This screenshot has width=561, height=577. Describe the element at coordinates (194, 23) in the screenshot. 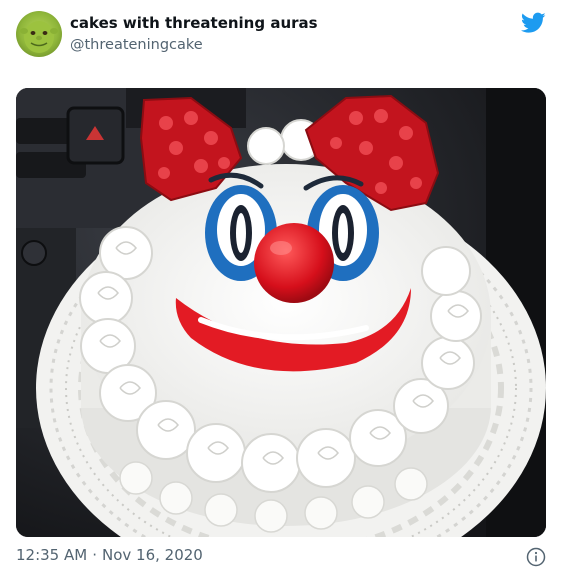

I see `display-name: cakes with threatening auras` at that location.